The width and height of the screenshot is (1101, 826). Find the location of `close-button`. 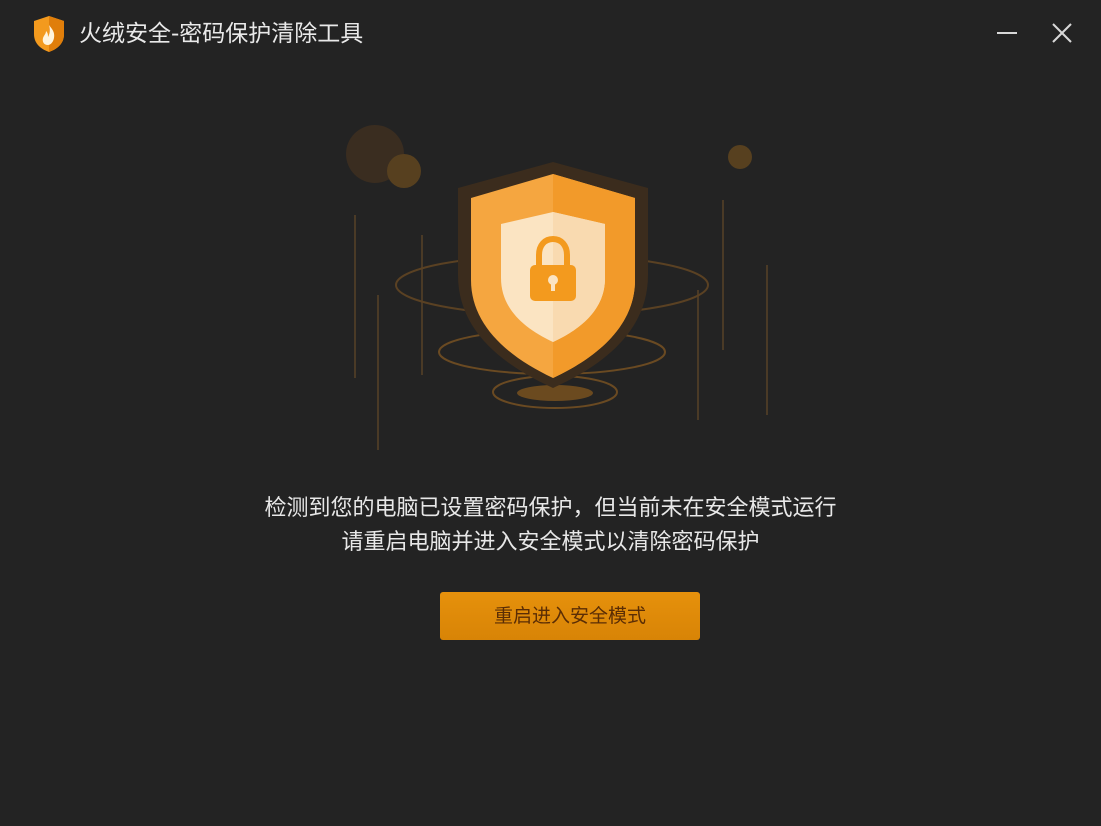

close-button is located at coordinates (1062, 33).